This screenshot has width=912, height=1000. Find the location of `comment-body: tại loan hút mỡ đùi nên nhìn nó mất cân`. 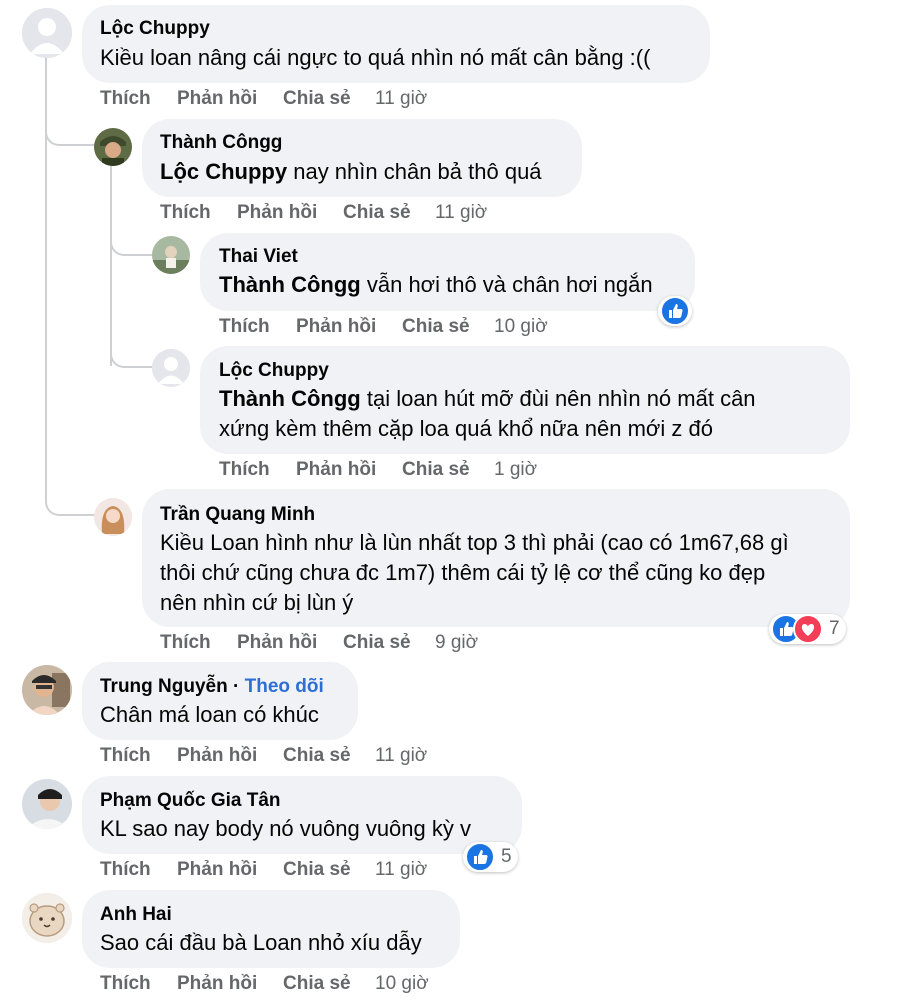

comment-body: tại loan hút mỡ đùi nên nhìn nó mất cân is located at coordinates (558, 398).